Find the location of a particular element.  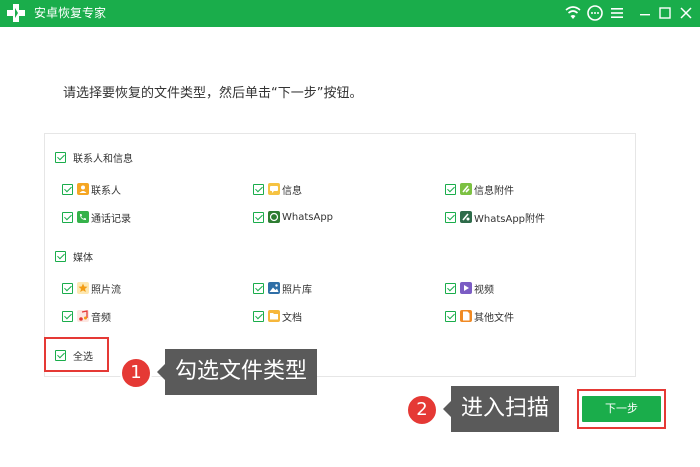

title-bar: 安卓恢复专家 is located at coordinates (350, 13).